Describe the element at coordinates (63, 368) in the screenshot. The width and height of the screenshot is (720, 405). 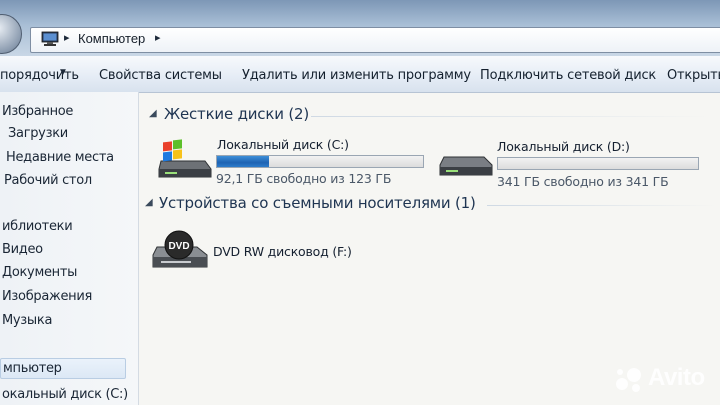
I see `sidebar-item-computer: мпьютер` at that location.